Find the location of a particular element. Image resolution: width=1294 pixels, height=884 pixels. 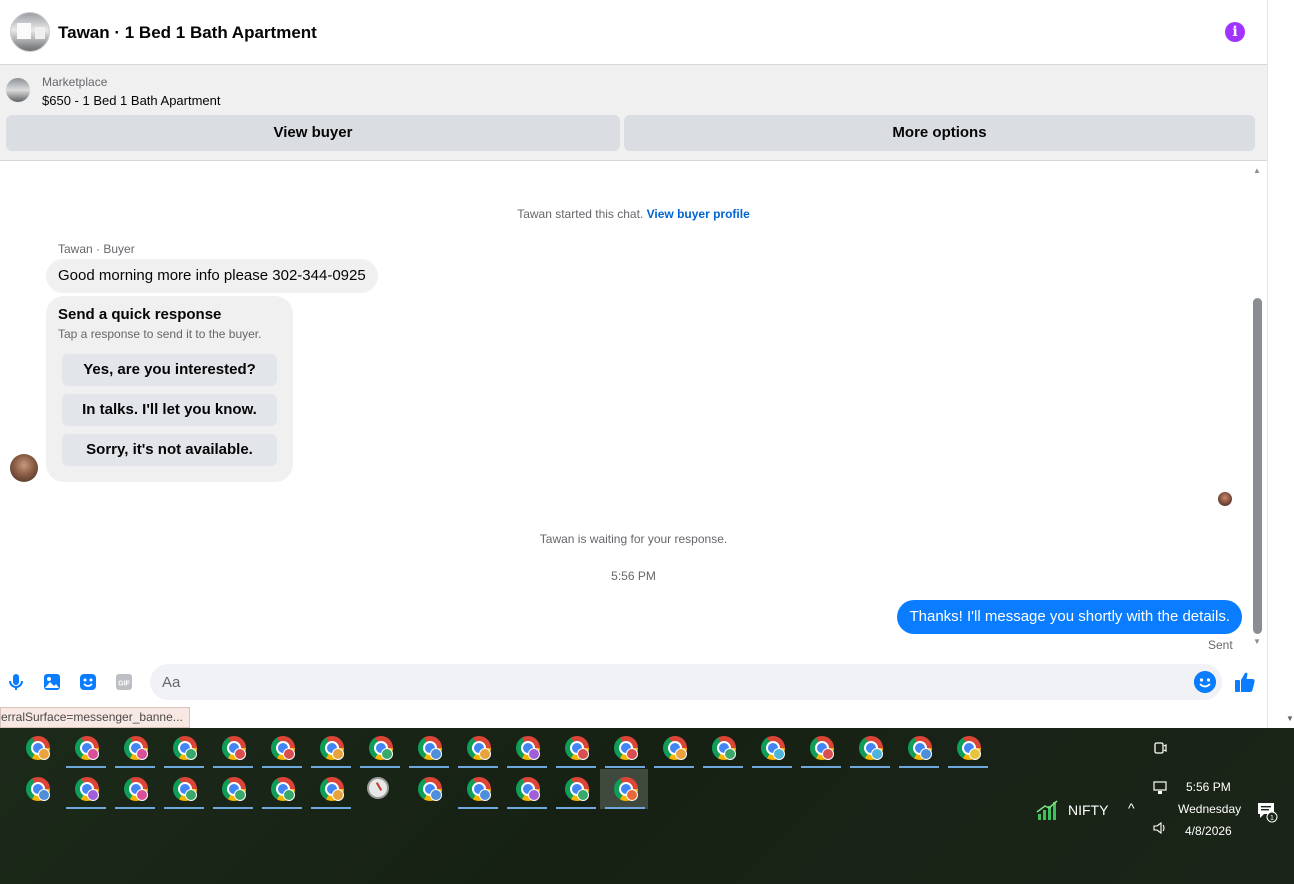

thumbs-up-icon is located at coordinates (1245, 682).